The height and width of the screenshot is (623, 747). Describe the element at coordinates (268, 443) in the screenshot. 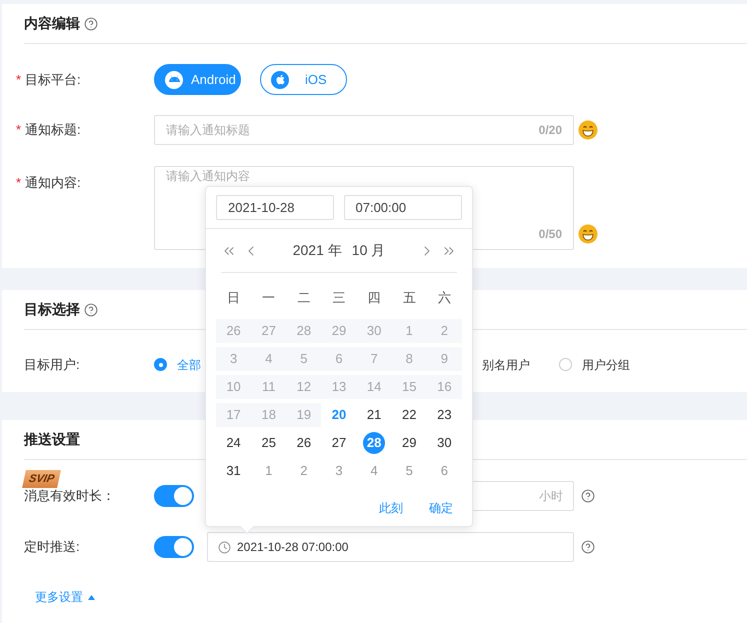

I see `calendar-day: 25` at that location.